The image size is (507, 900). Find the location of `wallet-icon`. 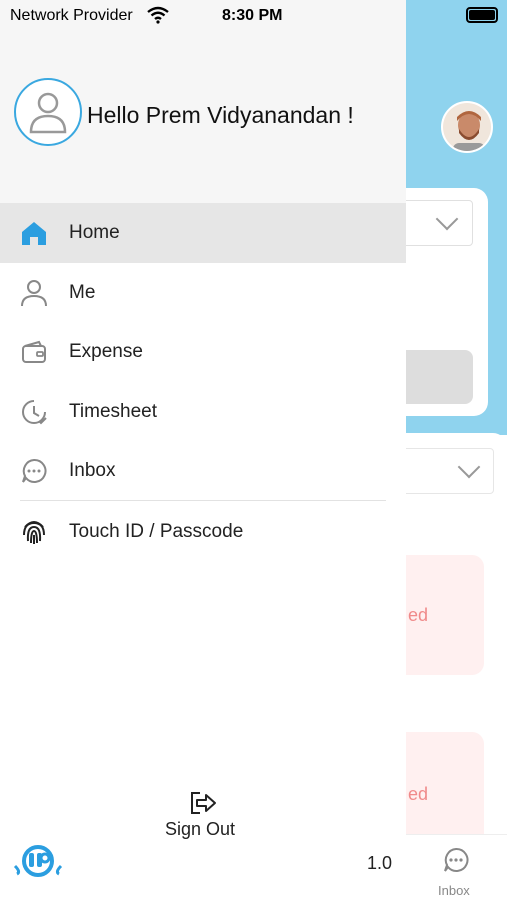

wallet-icon is located at coordinates (34, 351).